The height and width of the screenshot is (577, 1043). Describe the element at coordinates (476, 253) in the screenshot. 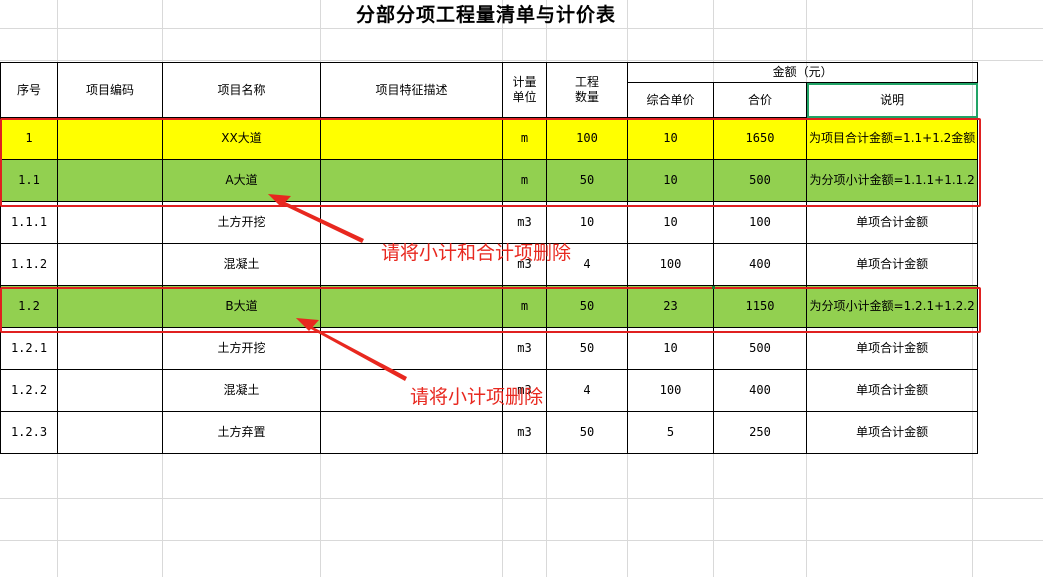

I see `annotation-note-delete-subtotal-total: 请将小计和合计项删除` at that location.